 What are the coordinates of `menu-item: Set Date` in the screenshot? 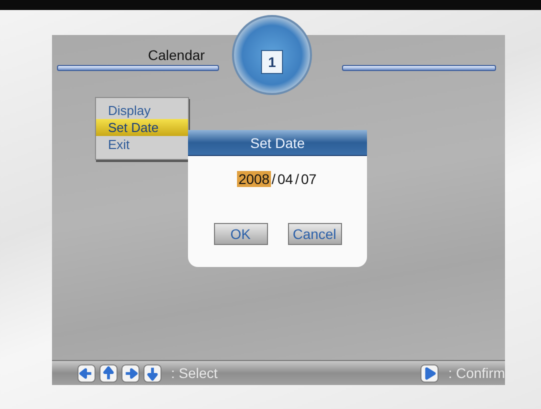 It's located at (142, 127).